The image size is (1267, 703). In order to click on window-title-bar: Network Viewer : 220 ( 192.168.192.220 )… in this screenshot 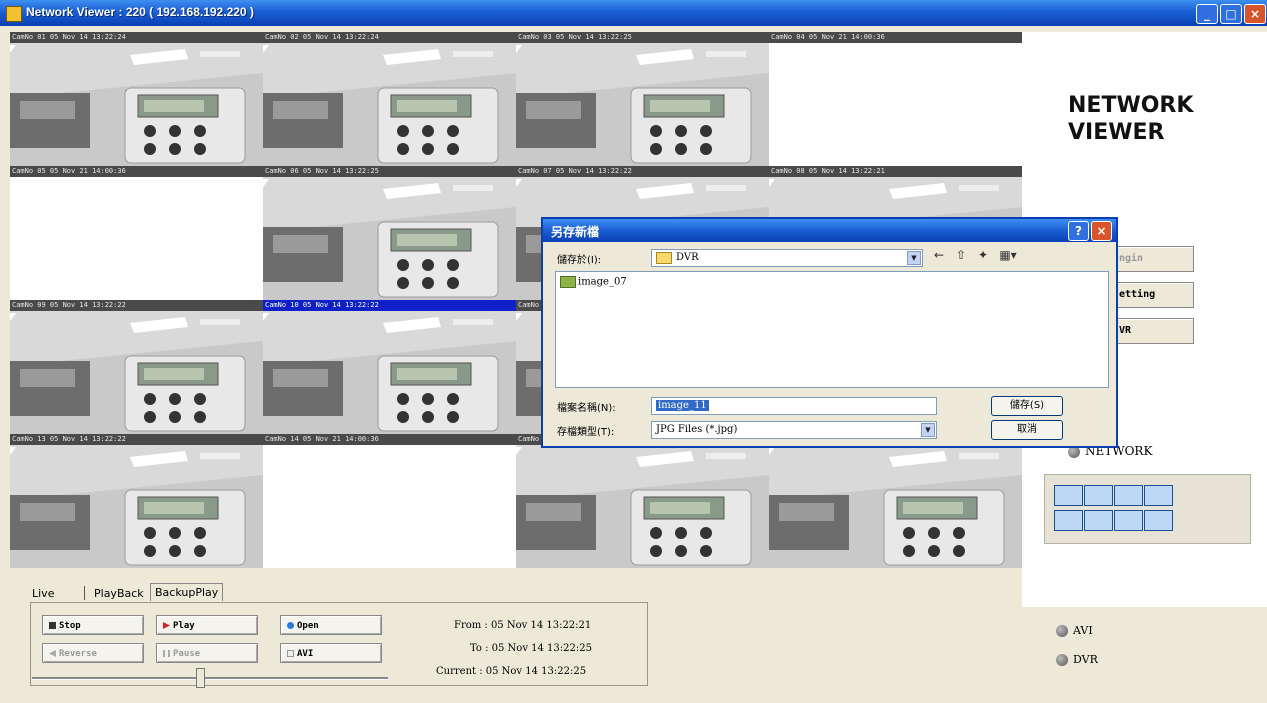, I will do `click(633, 13)`.